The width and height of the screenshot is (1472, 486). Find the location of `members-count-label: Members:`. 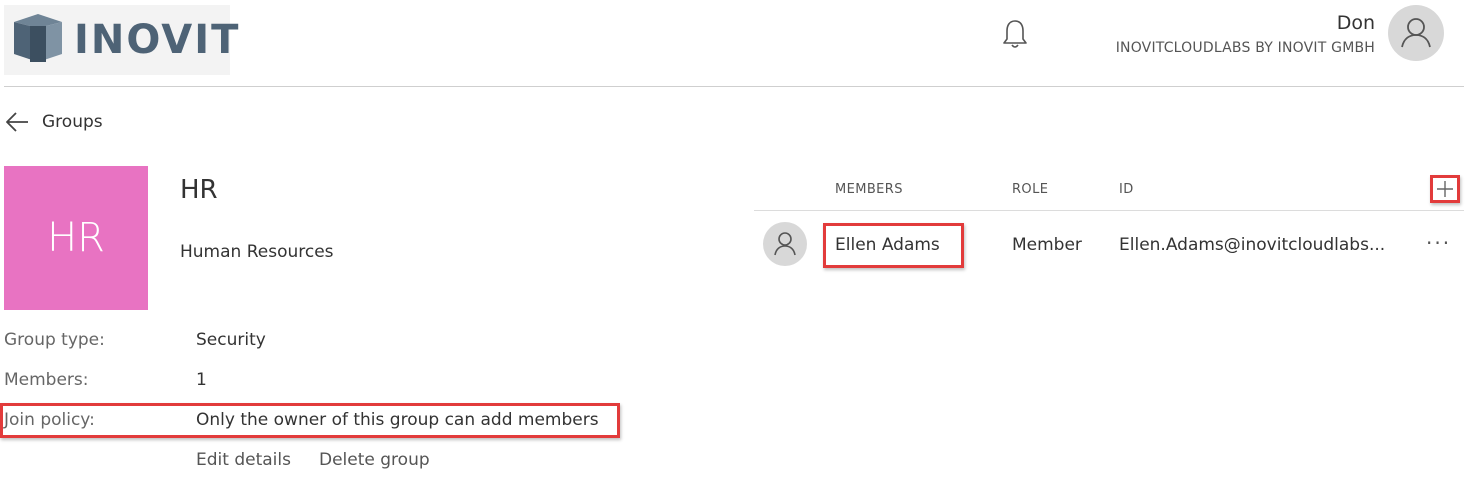

members-count-label: Members: is located at coordinates (46, 380).